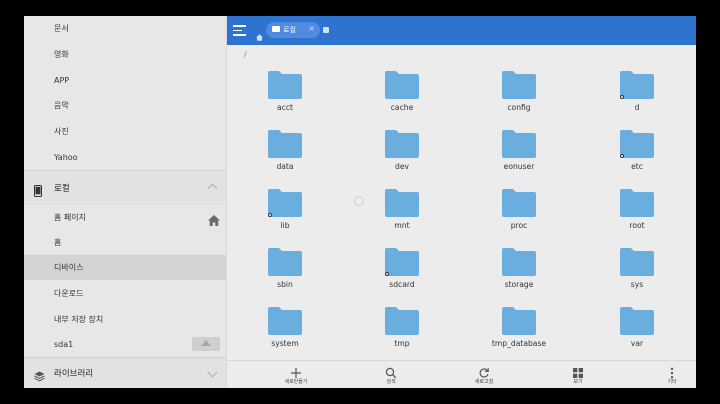 The height and width of the screenshot is (404, 720). What do you see at coordinates (402, 166) in the screenshot?
I see `folder-name: dev` at bounding box center [402, 166].